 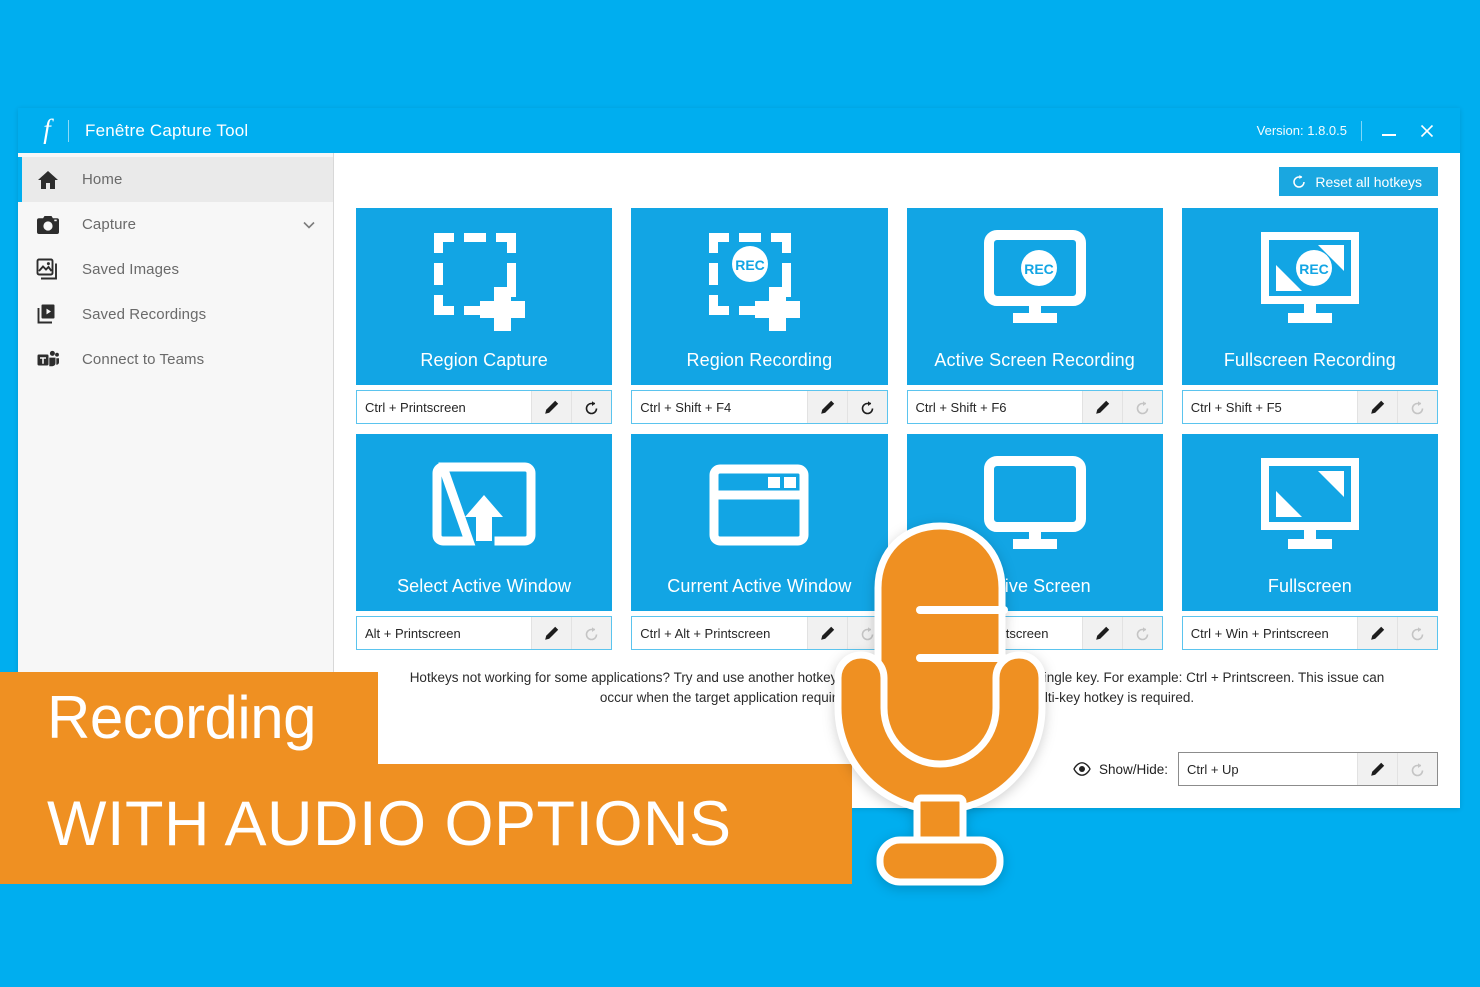 I want to click on select-window-arrow-icon, so click(x=484, y=505).